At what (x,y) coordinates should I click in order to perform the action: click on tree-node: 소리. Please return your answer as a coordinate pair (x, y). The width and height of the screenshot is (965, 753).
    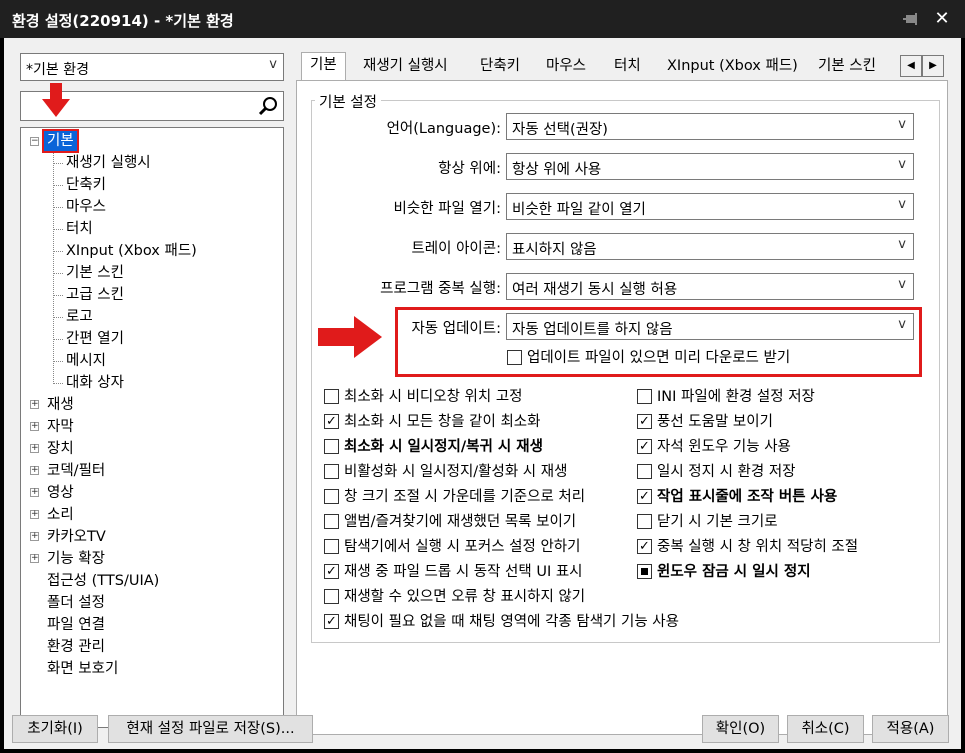
    Looking at the image, I should click on (60, 515).